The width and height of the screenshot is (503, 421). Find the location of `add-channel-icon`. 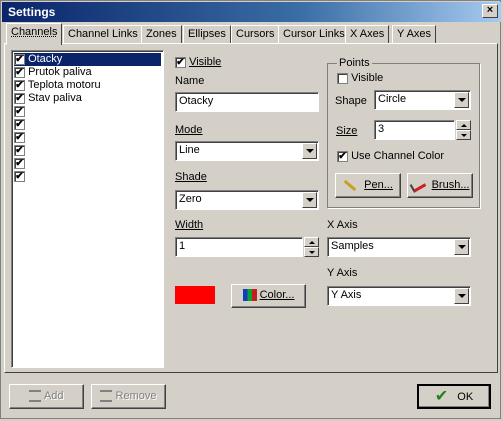

add-channel-icon is located at coordinates (35, 396).